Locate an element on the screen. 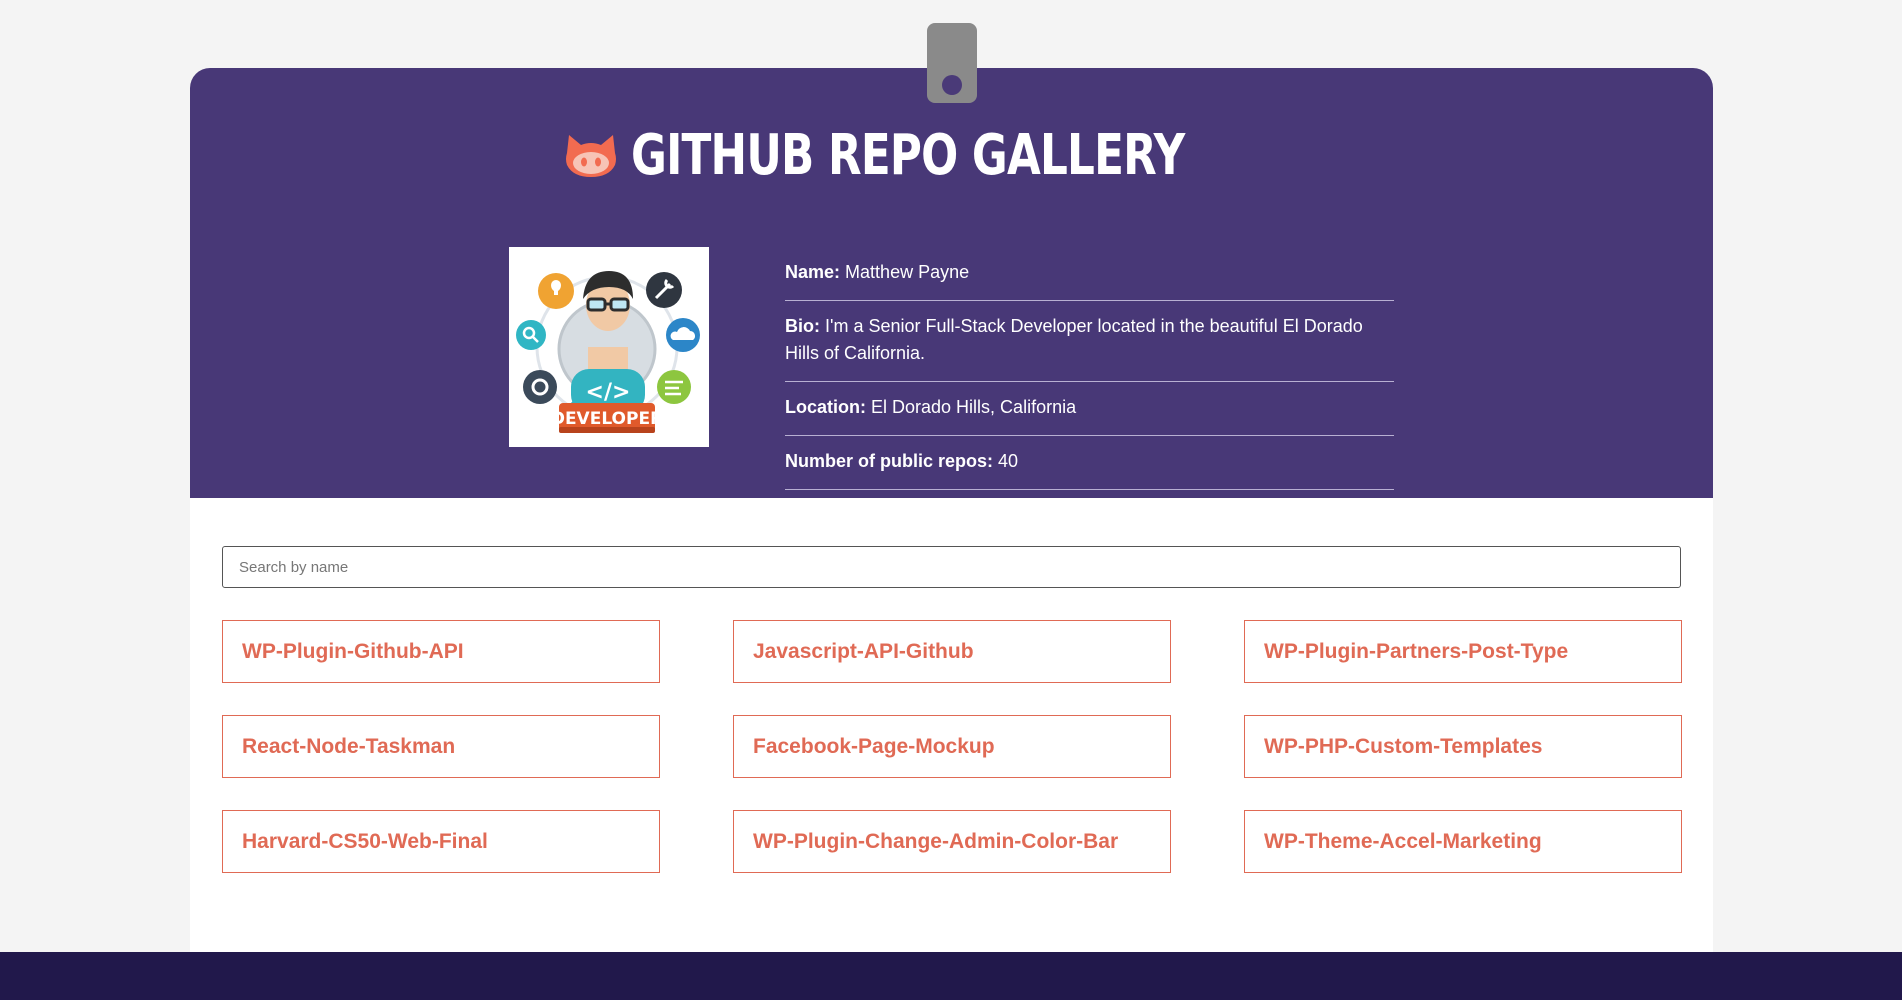  repos-count-label: Number of public repos: is located at coordinates (889, 461).